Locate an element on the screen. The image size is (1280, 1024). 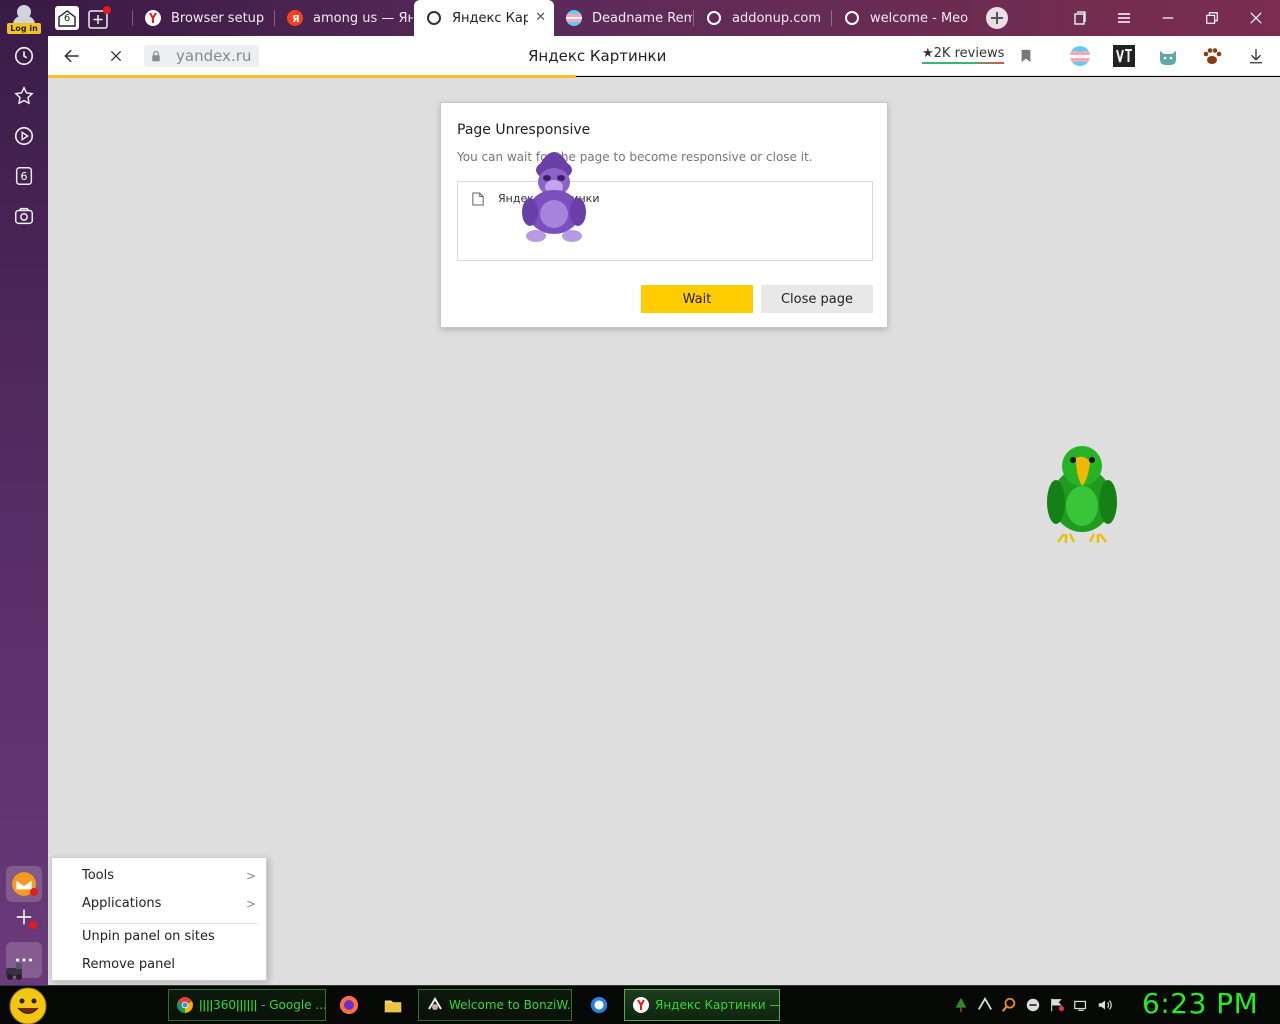
tray-tree-icon is located at coordinates (961, 1005).